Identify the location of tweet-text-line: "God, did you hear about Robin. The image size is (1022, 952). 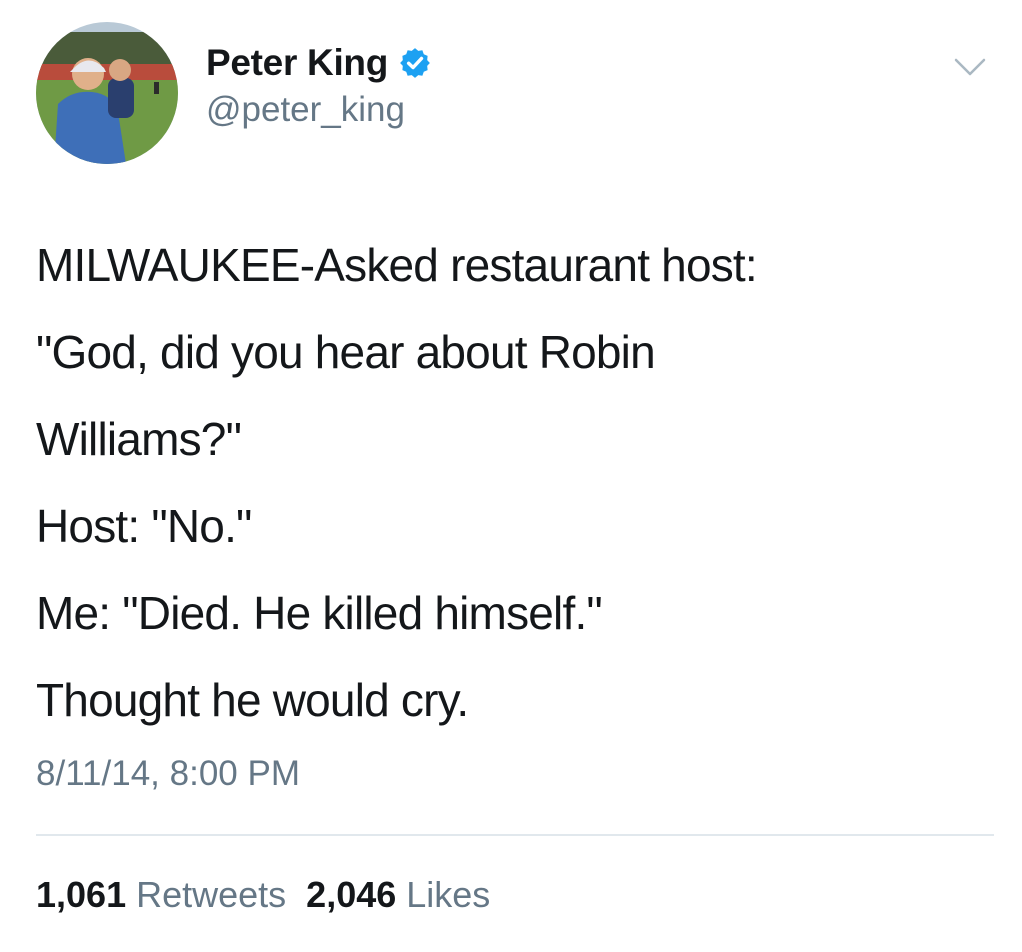
(346, 352).